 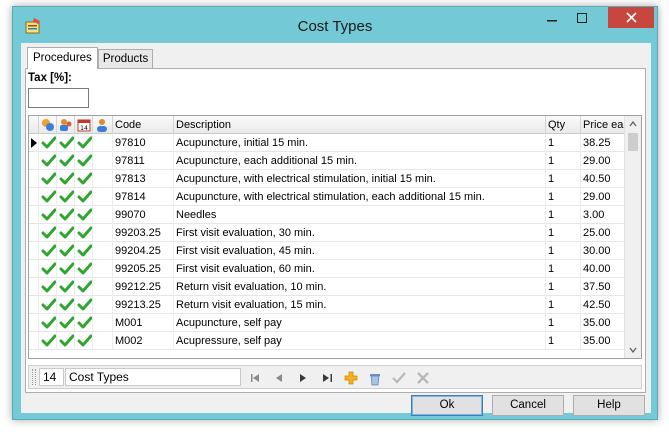 What do you see at coordinates (603, 305) in the screenshot?
I see `price-cell: 42.50` at bounding box center [603, 305].